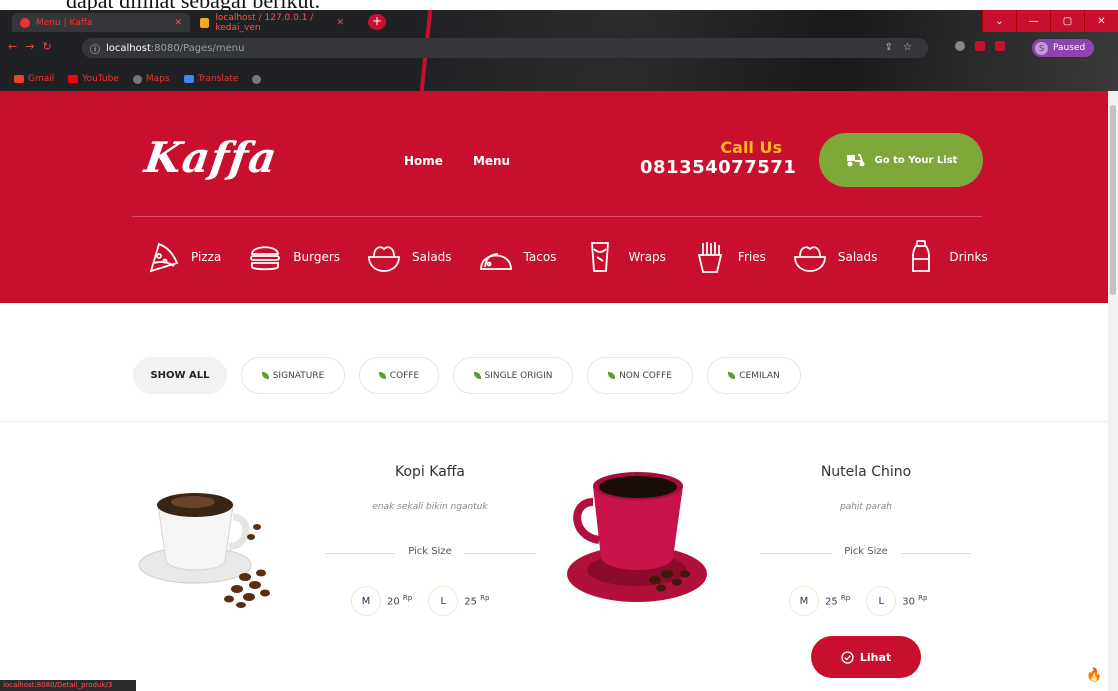 The image size is (1118, 691). Describe the element at coordinates (34, 79) in the screenshot. I see `bookmark-gmail: Gmail` at that location.